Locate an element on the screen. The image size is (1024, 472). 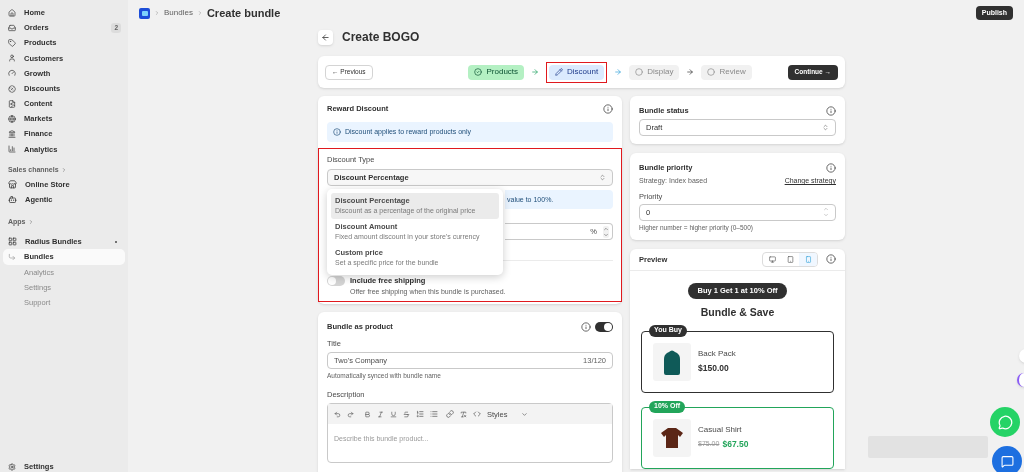
backpack-icon is located at coordinates (672, 361).